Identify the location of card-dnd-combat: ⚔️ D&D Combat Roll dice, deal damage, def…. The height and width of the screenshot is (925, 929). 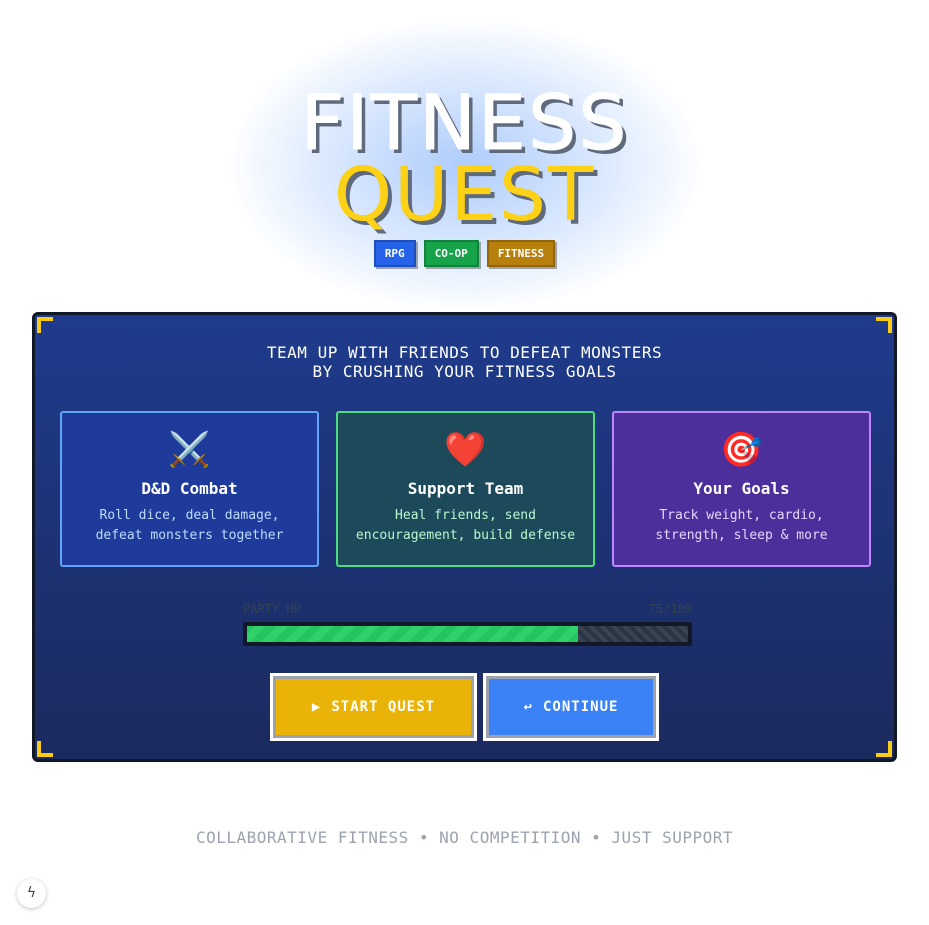
(189, 489).